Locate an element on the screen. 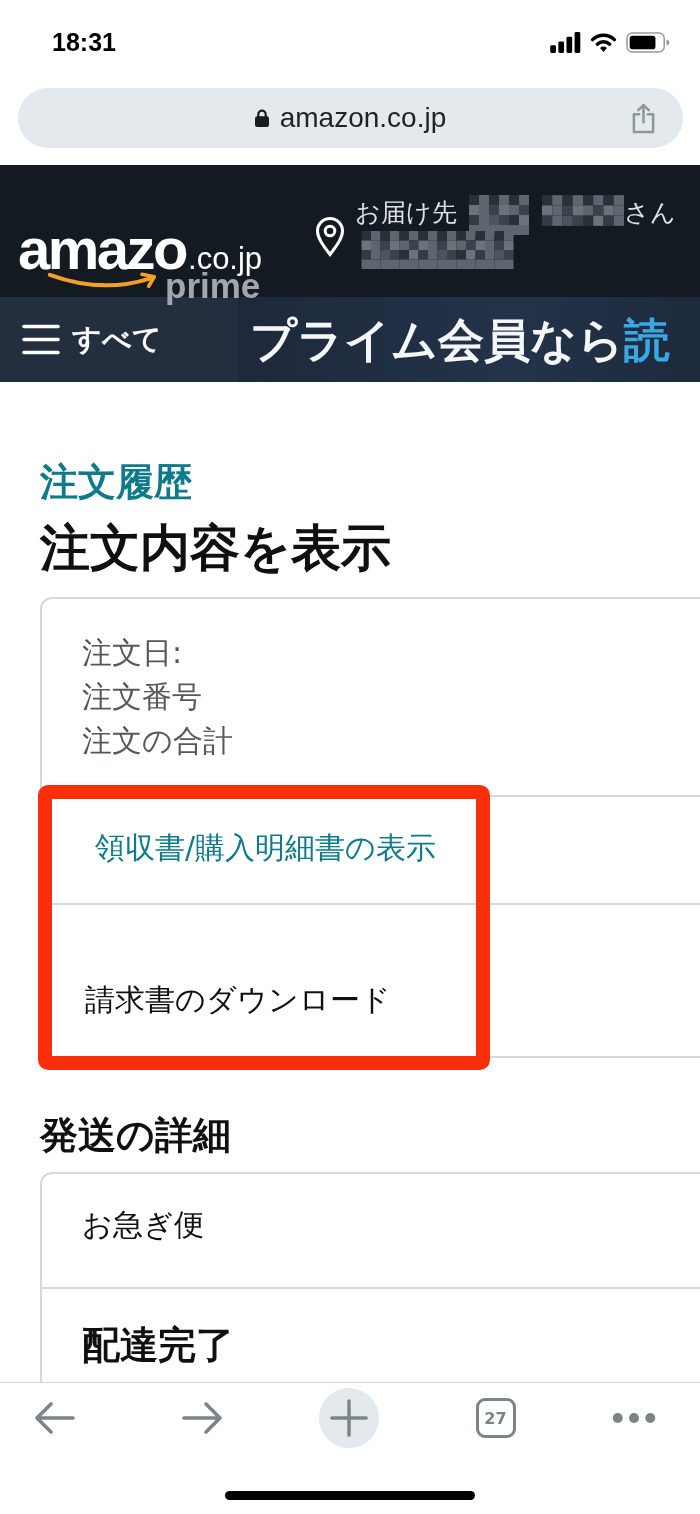 This screenshot has width=700, height=1514. page-title: 注文内容を表示 is located at coordinates (215, 548).